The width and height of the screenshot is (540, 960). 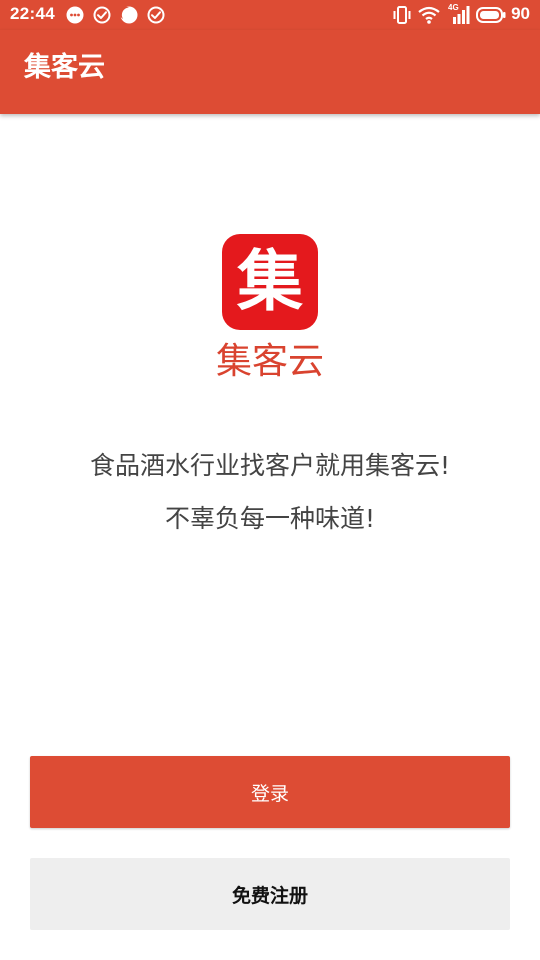 What do you see at coordinates (129, 15) in the screenshot?
I see `half-moon-icon` at bounding box center [129, 15].